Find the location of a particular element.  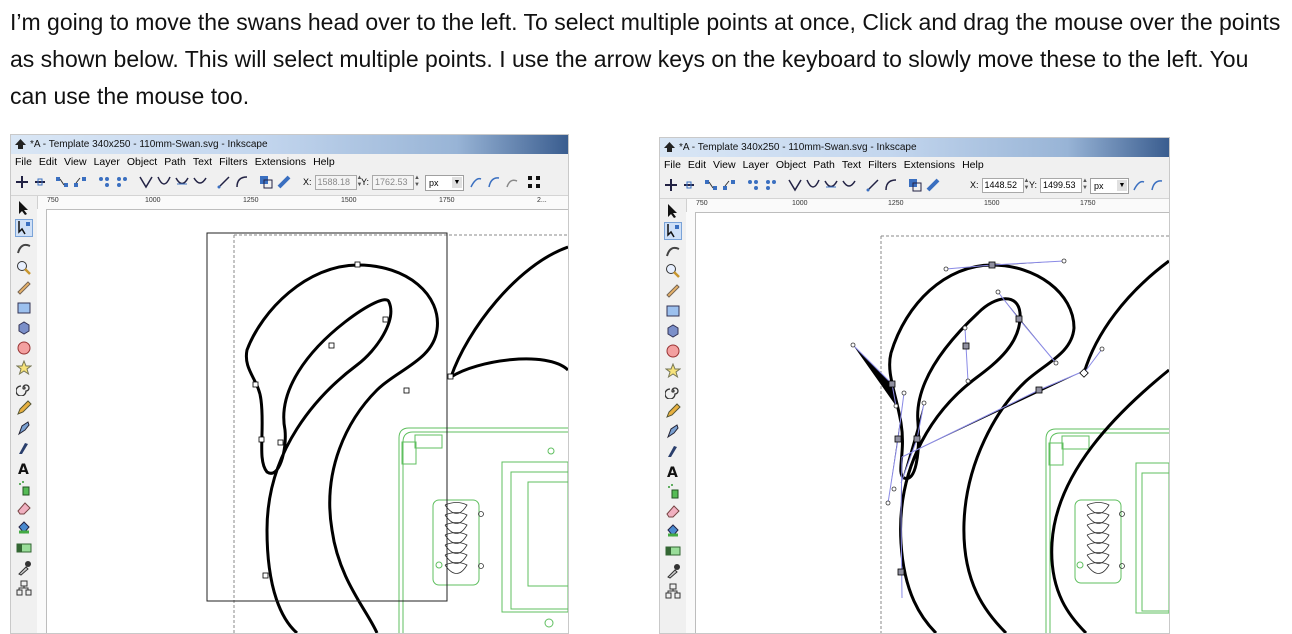

y-input: 1499.53 is located at coordinates (1061, 185).